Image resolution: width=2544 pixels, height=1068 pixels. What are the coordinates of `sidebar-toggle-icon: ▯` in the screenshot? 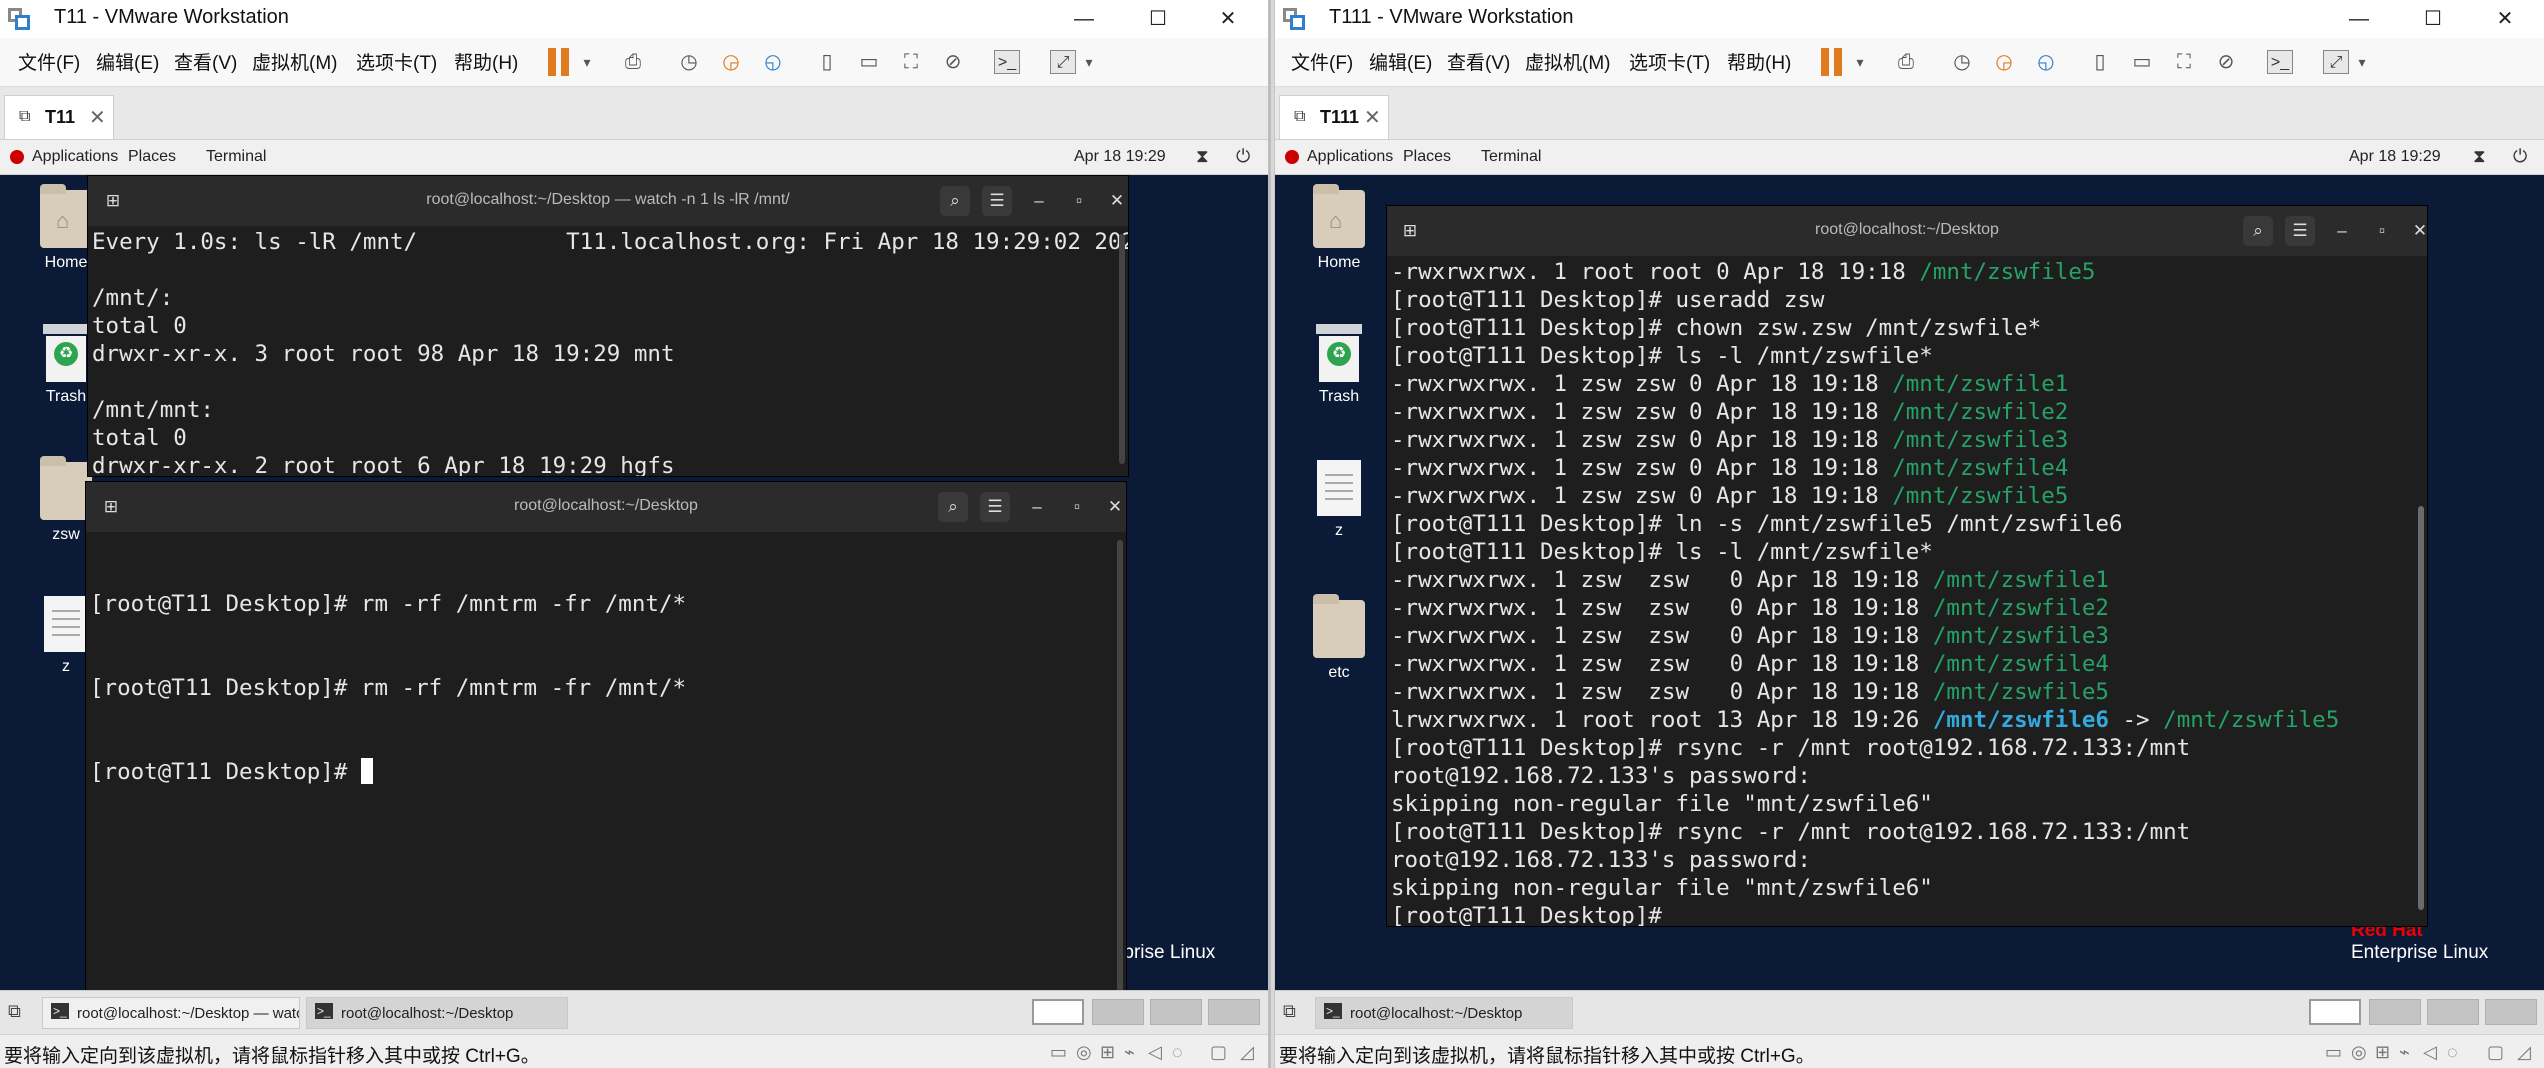 It's located at (827, 62).